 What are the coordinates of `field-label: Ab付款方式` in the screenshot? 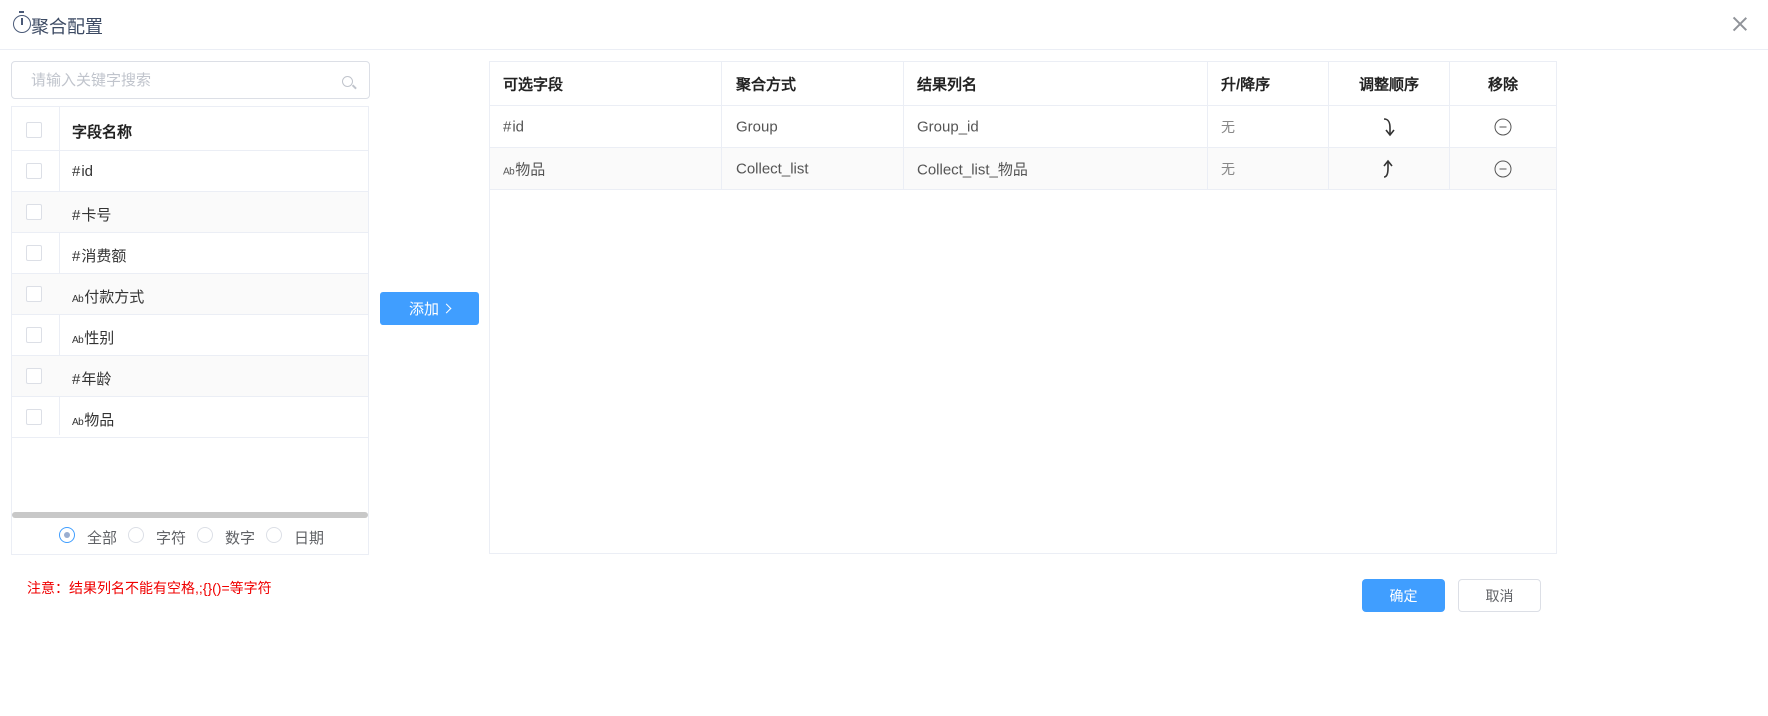 It's located at (108, 296).